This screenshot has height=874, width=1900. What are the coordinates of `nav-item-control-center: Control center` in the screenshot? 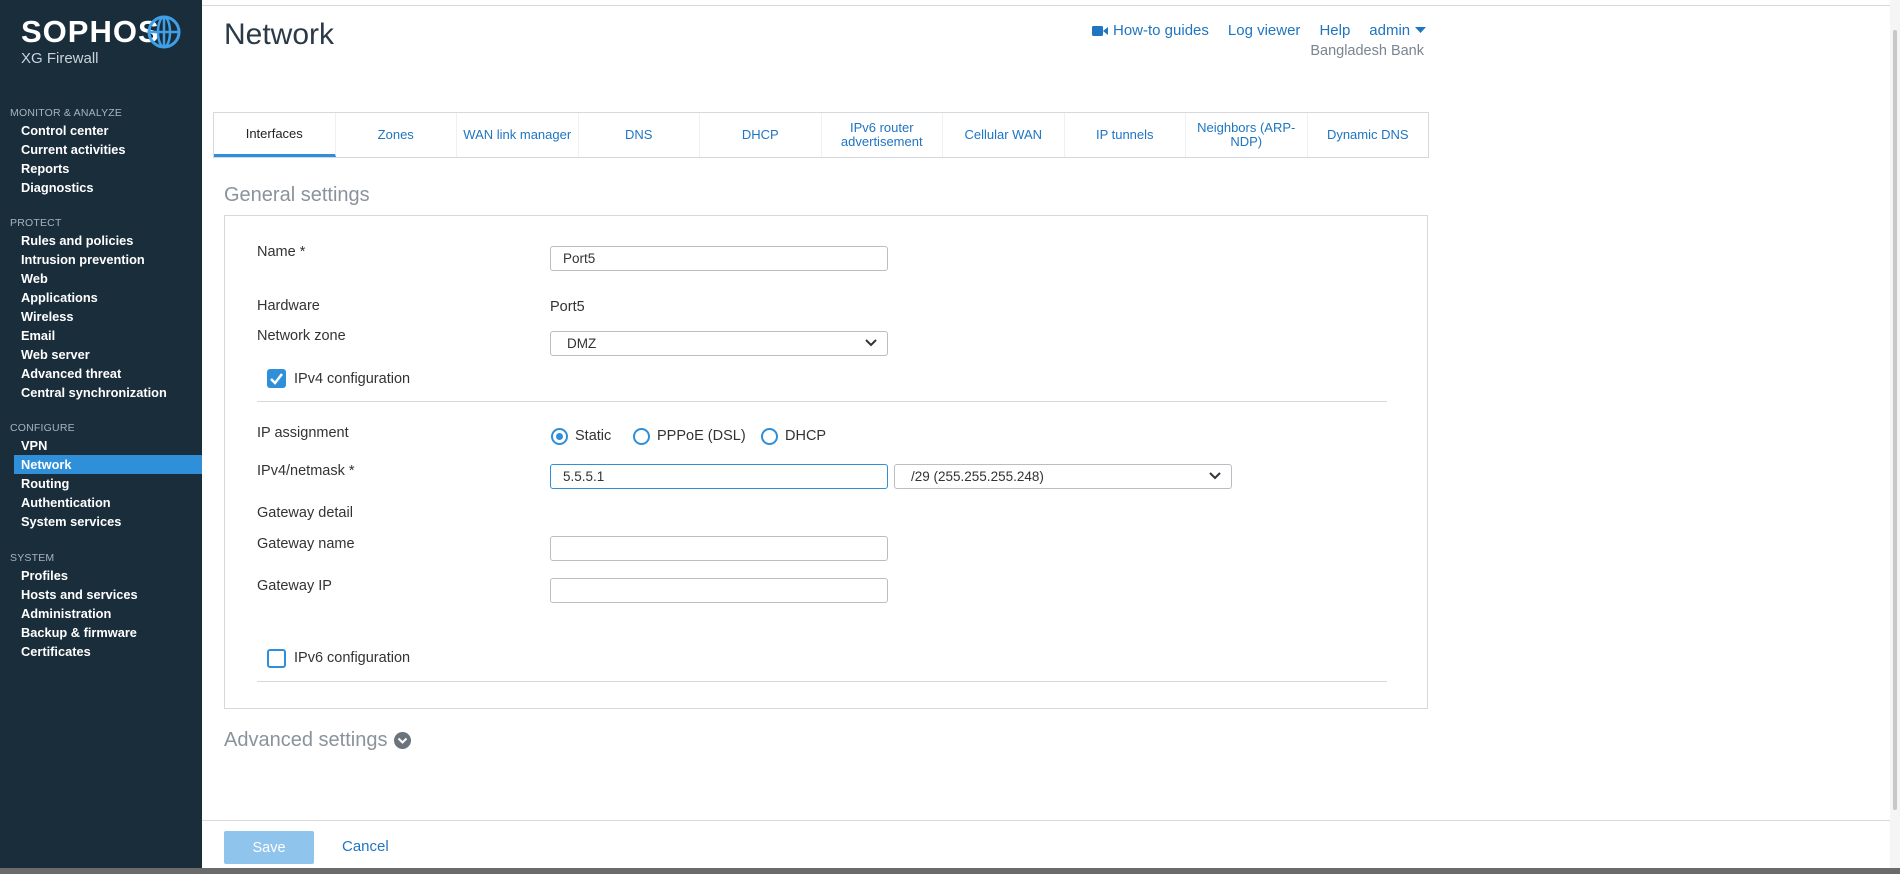 It's located at (101, 130).